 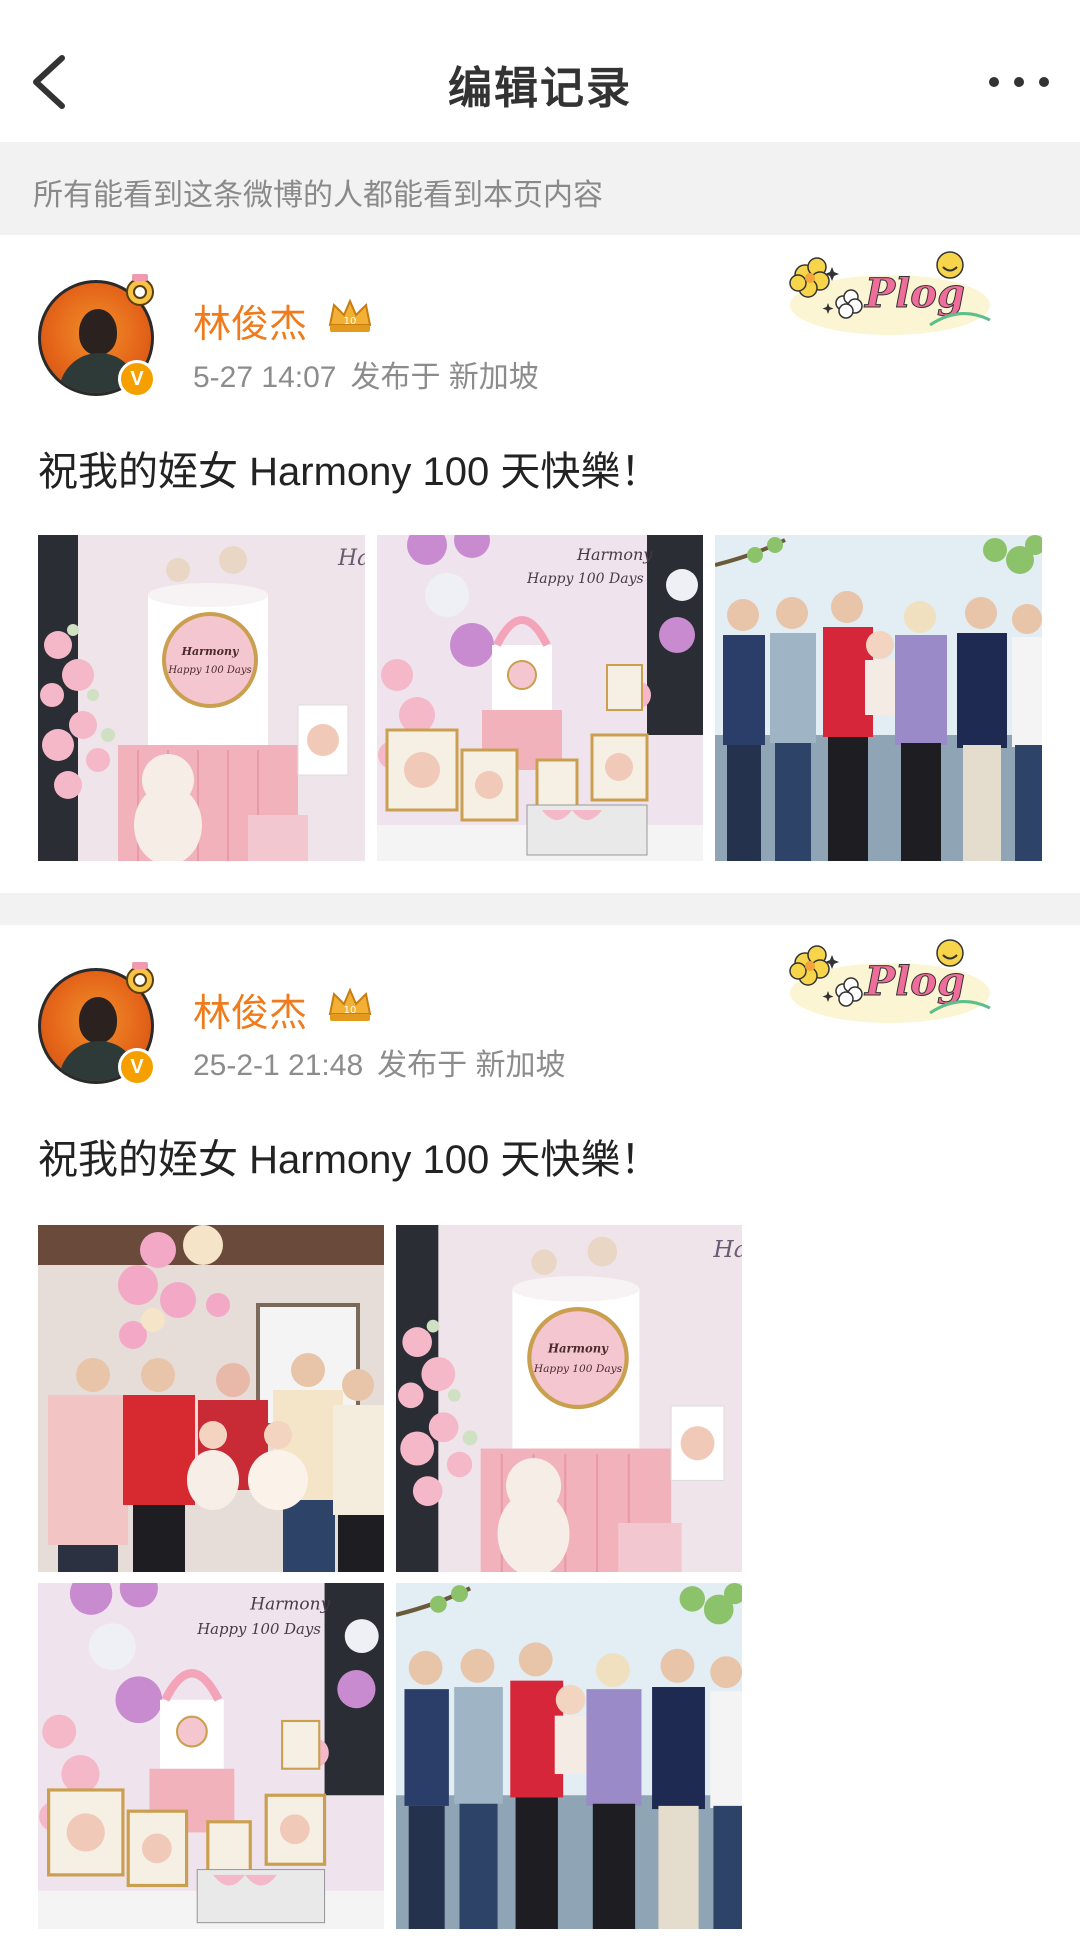 I want to click on post-meta: 5-27 14:07 发布于 新加坡, so click(x=366, y=374).